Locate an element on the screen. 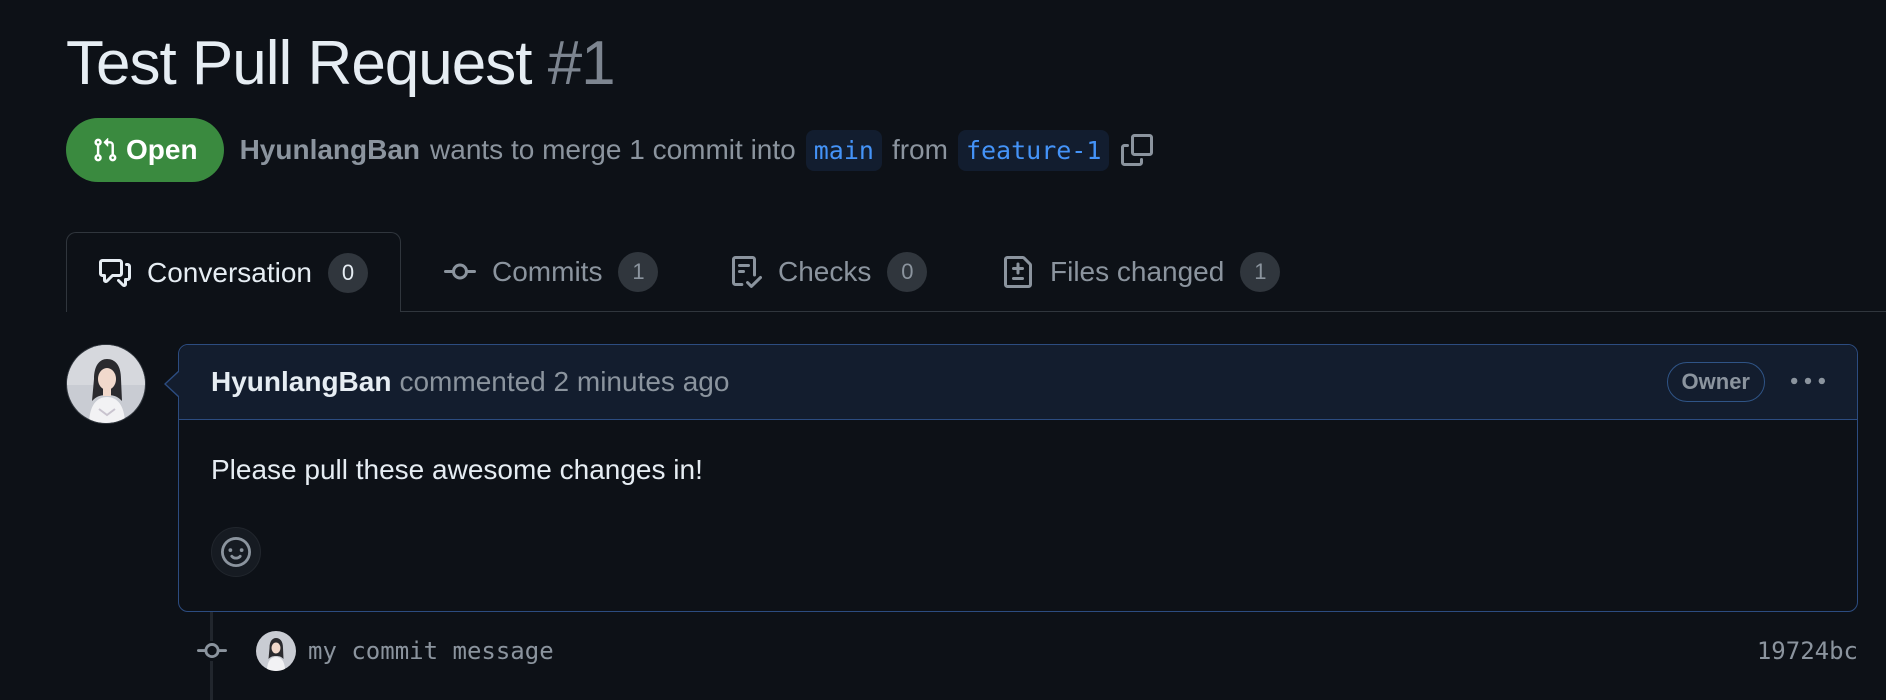  owner-badge: Owner is located at coordinates (1715, 382).